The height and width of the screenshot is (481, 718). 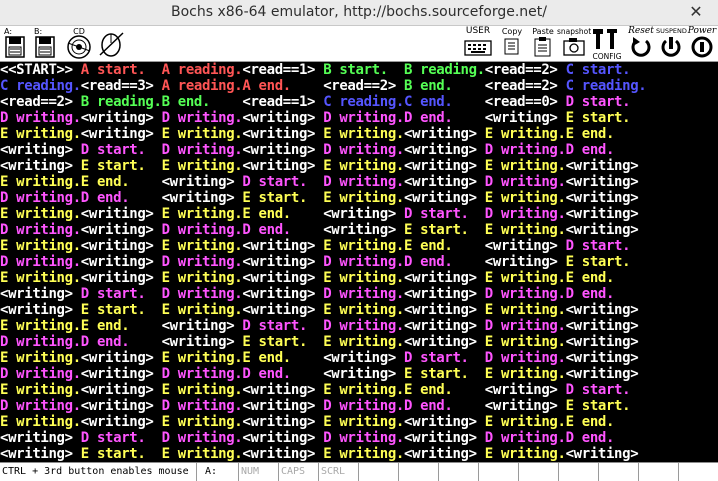 What do you see at coordinates (339, 472) in the screenshot?
I see `status-scrl: SCRL` at bounding box center [339, 472].